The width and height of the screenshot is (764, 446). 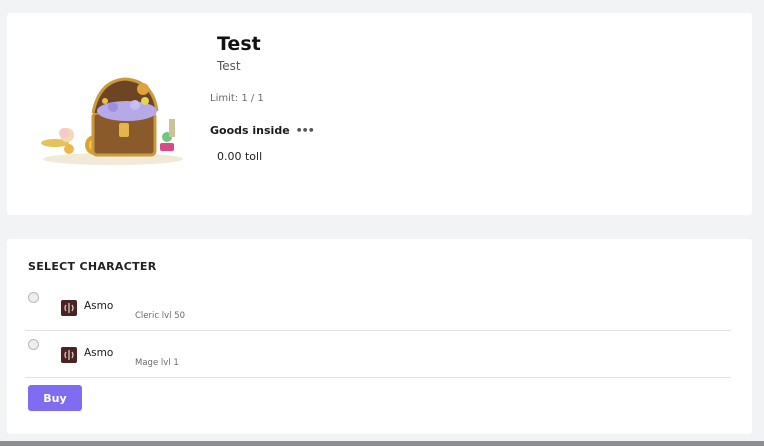 I want to click on buy-button: Buy, so click(x=55, y=398).